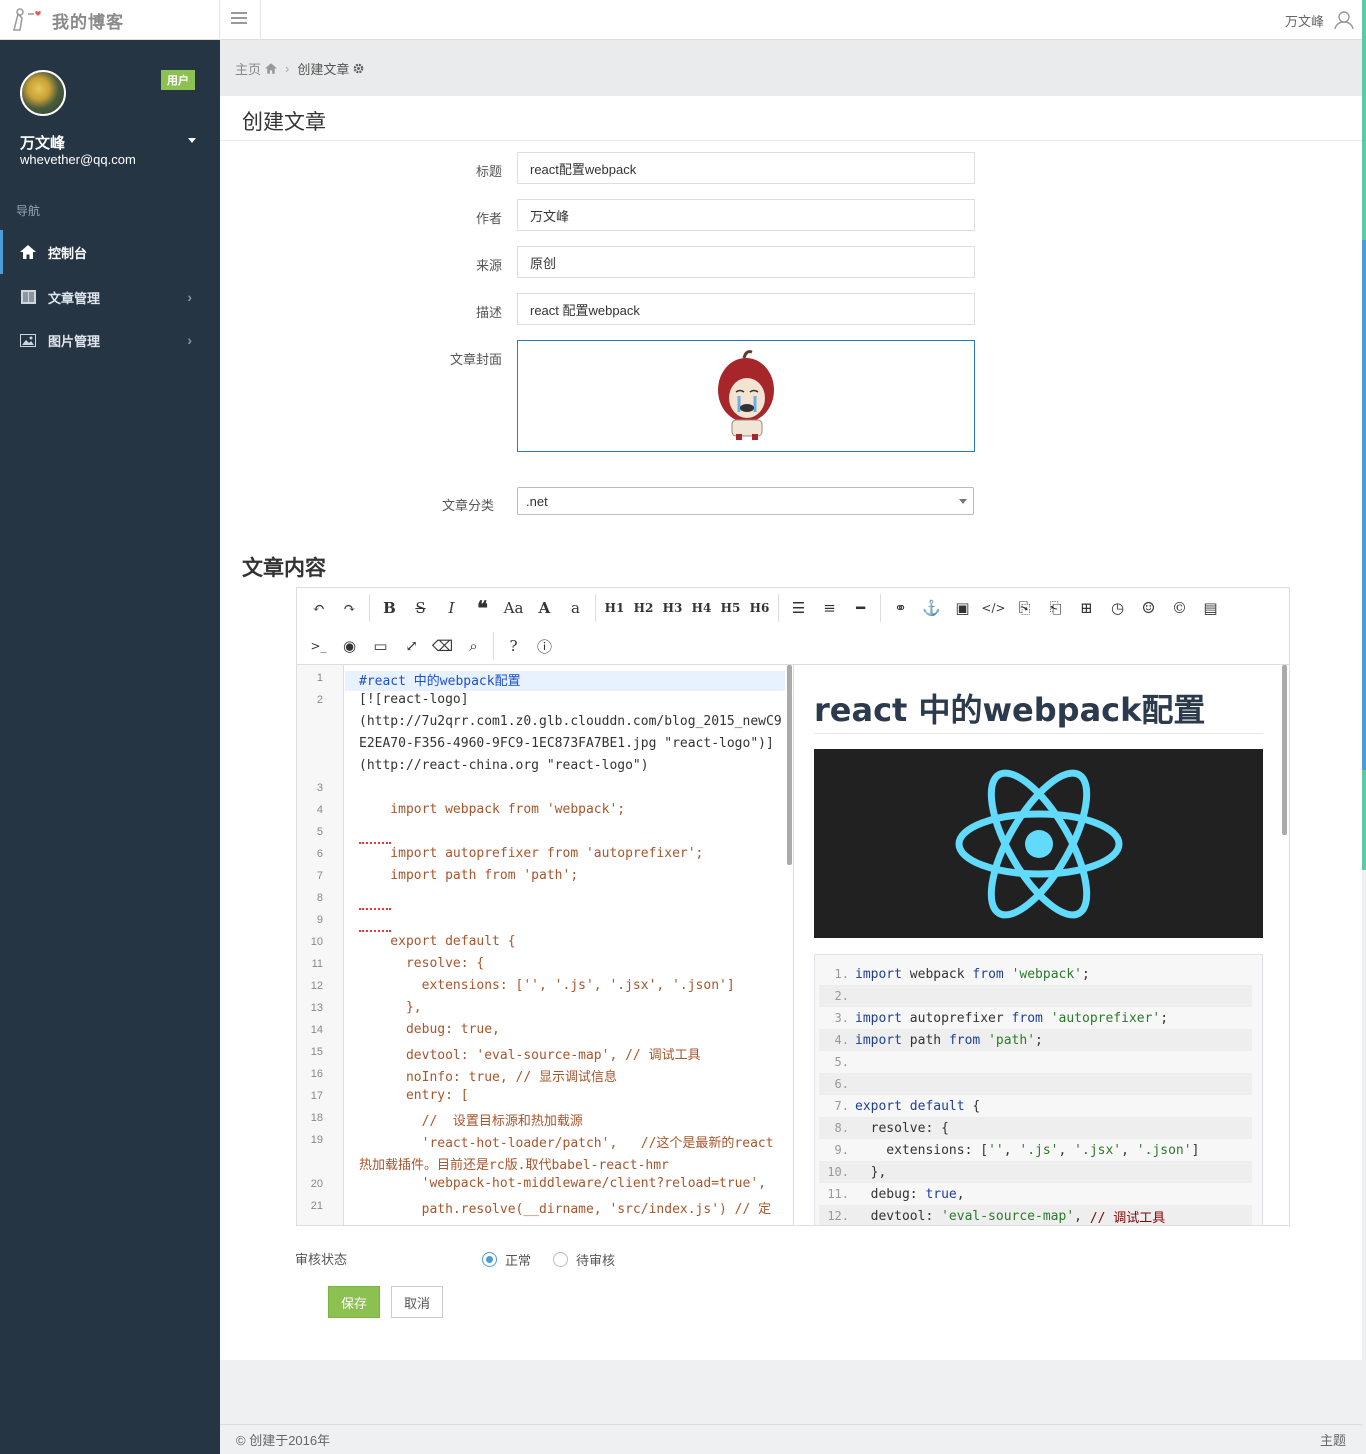 Image resolution: width=1366 pixels, height=1454 pixels. Describe the element at coordinates (759, 608) in the screenshot. I see `h6-button: H6` at that location.